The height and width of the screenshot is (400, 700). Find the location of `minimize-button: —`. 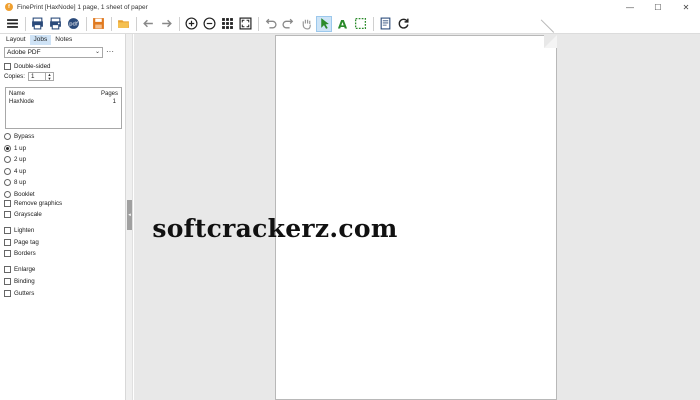

minimize-button: — is located at coordinates (630, 7).